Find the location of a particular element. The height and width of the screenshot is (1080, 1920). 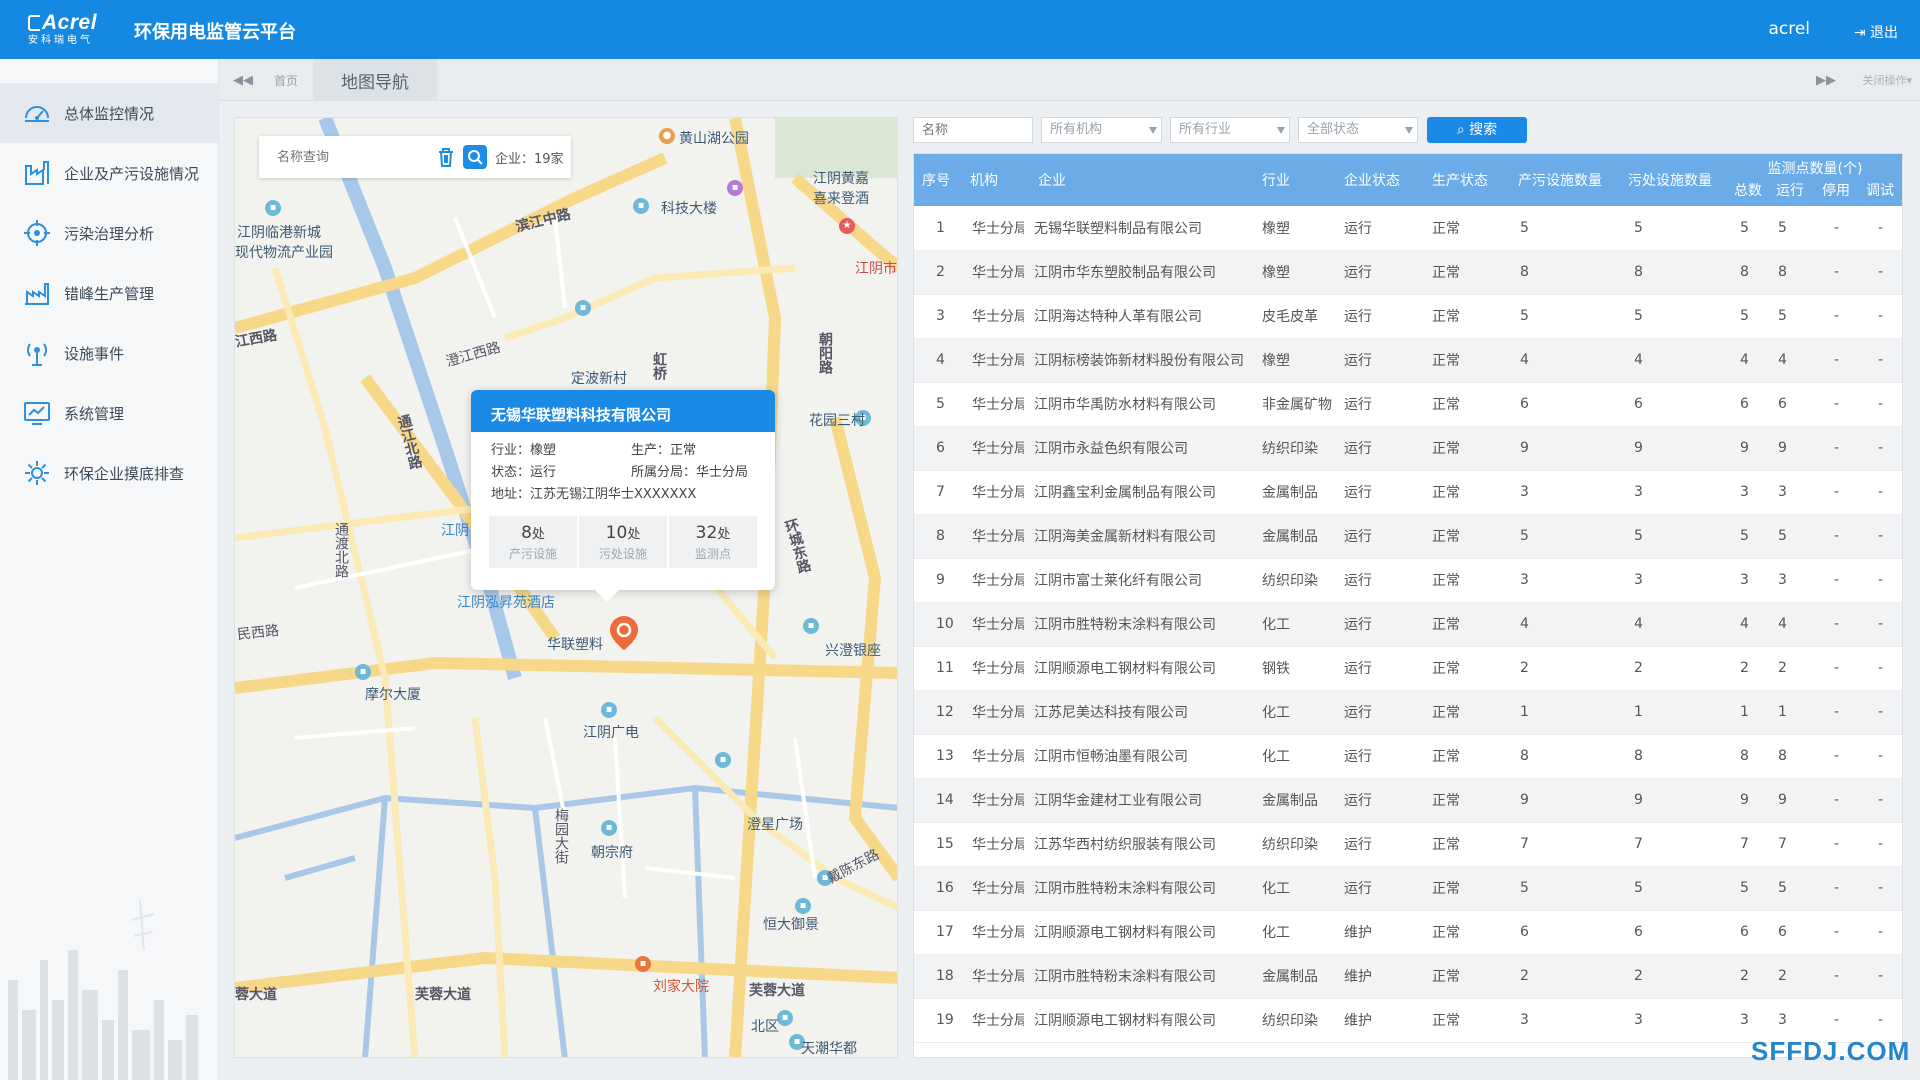

stat-treatment-facilities: 10处 污处设施 is located at coordinates (623, 542).